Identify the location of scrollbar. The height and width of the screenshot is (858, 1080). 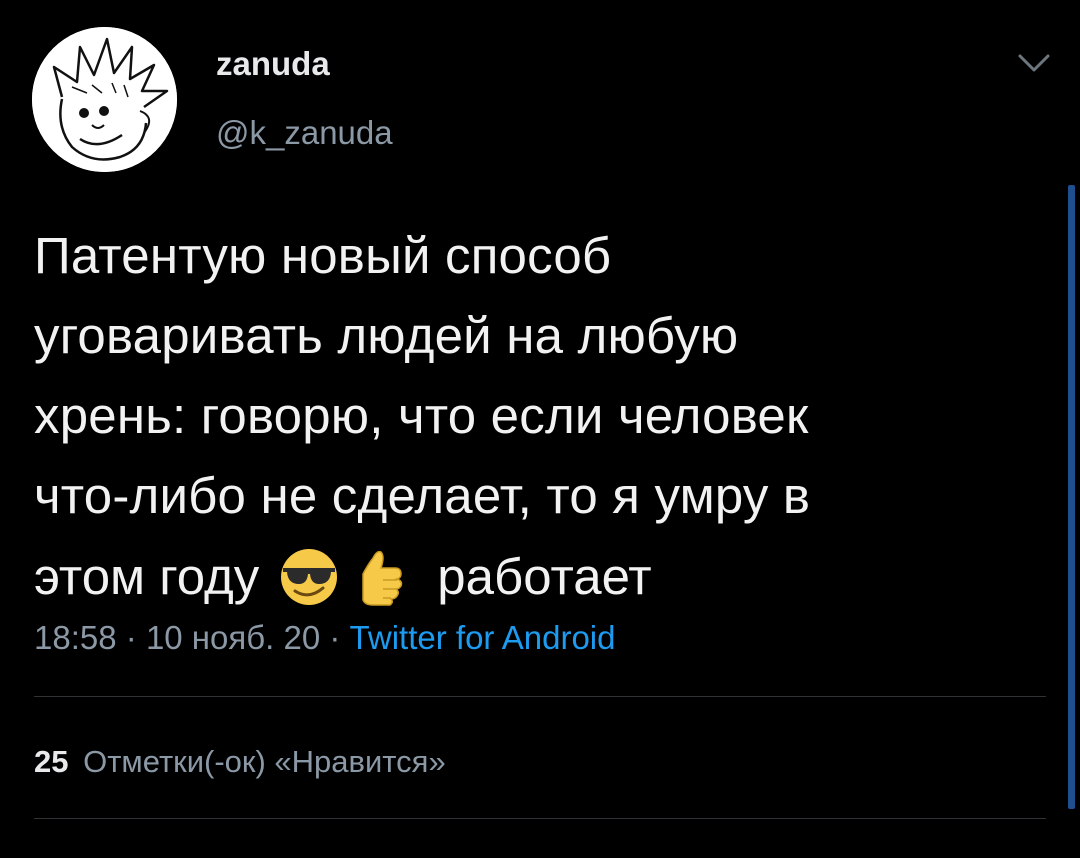
(1071, 497).